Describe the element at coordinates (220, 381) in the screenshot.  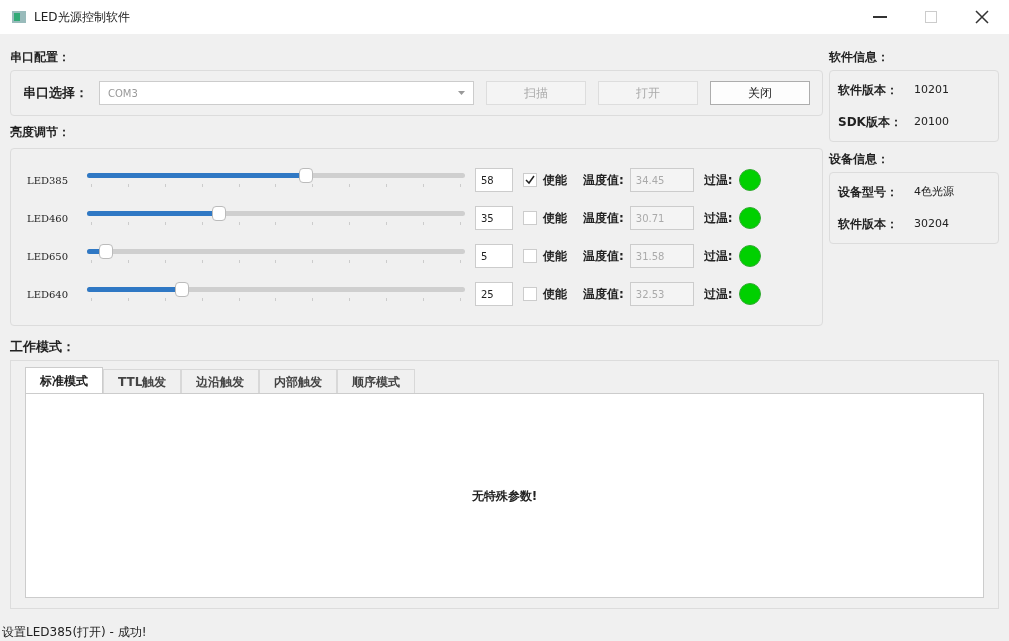
I see `mode-tab: 边沿触发` at that location.